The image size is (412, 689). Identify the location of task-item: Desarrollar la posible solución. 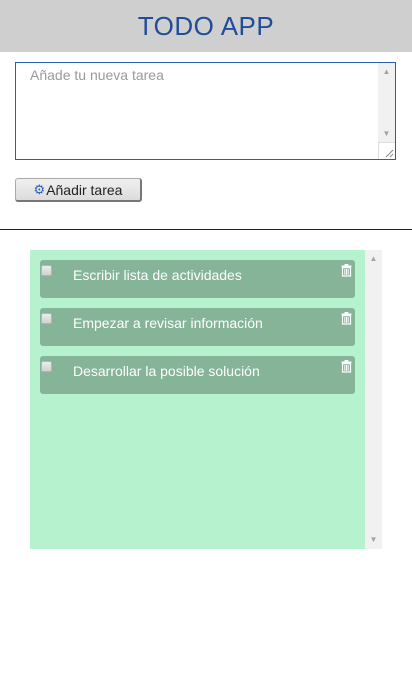
(197, 375).